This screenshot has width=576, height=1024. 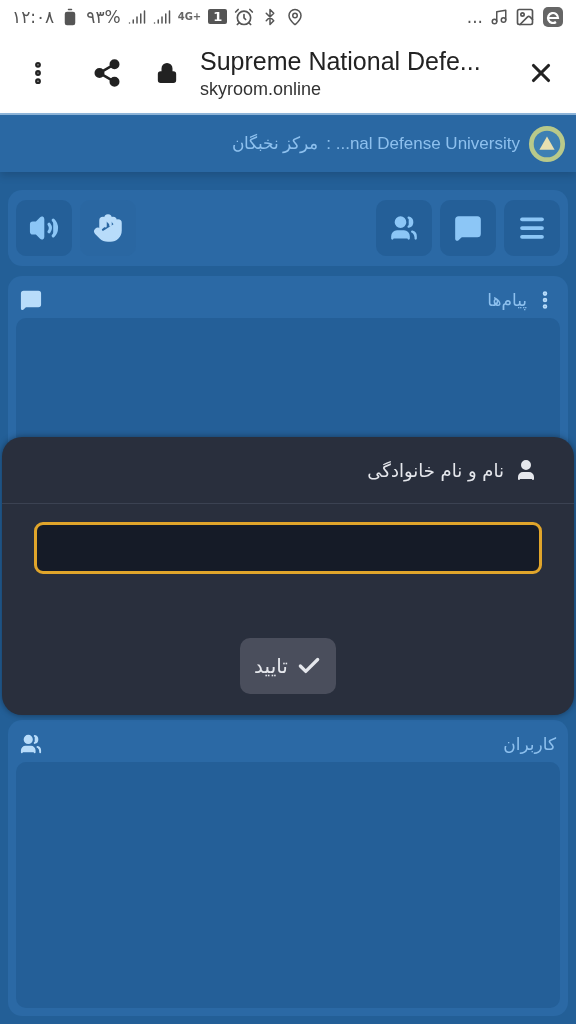 I want to click on dialog-title: نام و نام خانوادگی, so click(x=435, y=470).